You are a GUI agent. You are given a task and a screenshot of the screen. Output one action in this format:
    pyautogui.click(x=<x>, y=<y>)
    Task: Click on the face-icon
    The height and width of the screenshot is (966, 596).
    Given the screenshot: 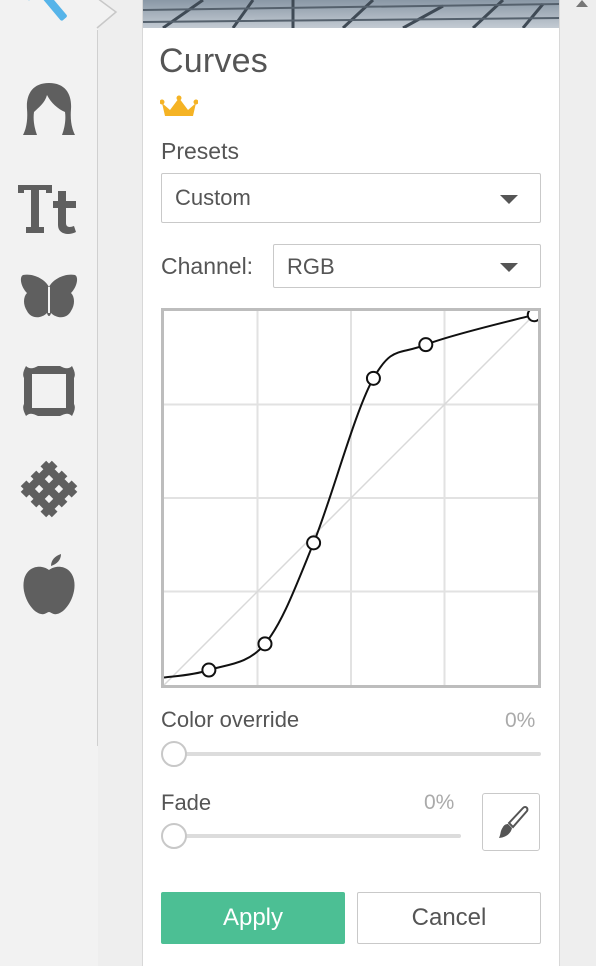 What is the action you would take?
    pyautogui.click(x=49, y=109)
    